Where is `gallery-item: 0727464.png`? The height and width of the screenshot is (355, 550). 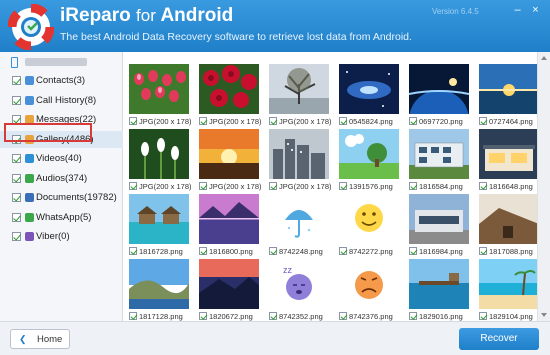
gallery-item: 0727464.png is located at coordinates (509, 96).